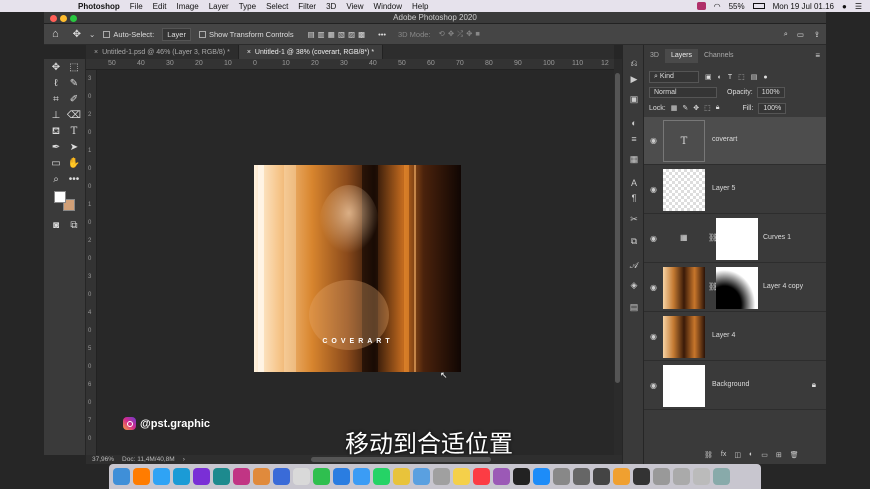  Describe the element at coordinates (717, 6) in the screenshot. I see `wifi-icon: ◠` at that location.